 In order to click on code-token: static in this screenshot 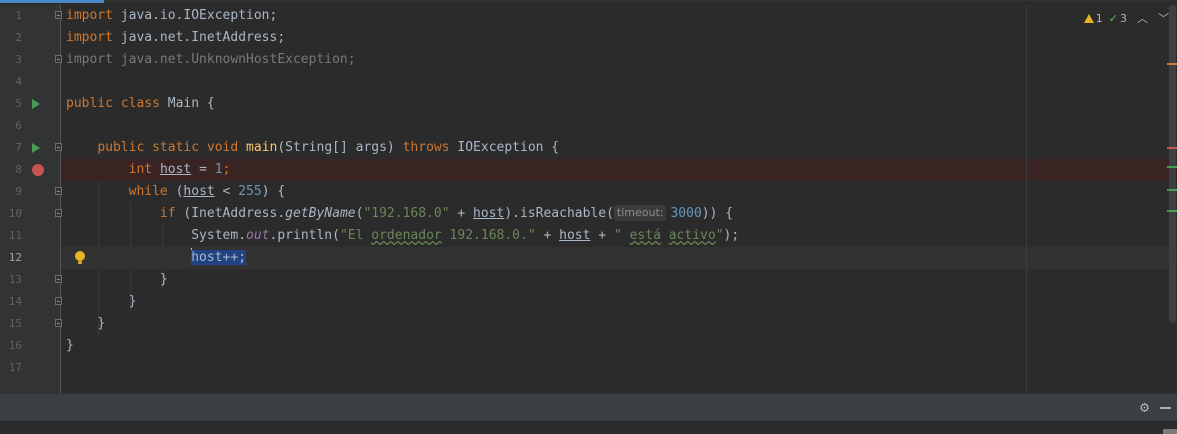, I will do `click(176, 147)`.